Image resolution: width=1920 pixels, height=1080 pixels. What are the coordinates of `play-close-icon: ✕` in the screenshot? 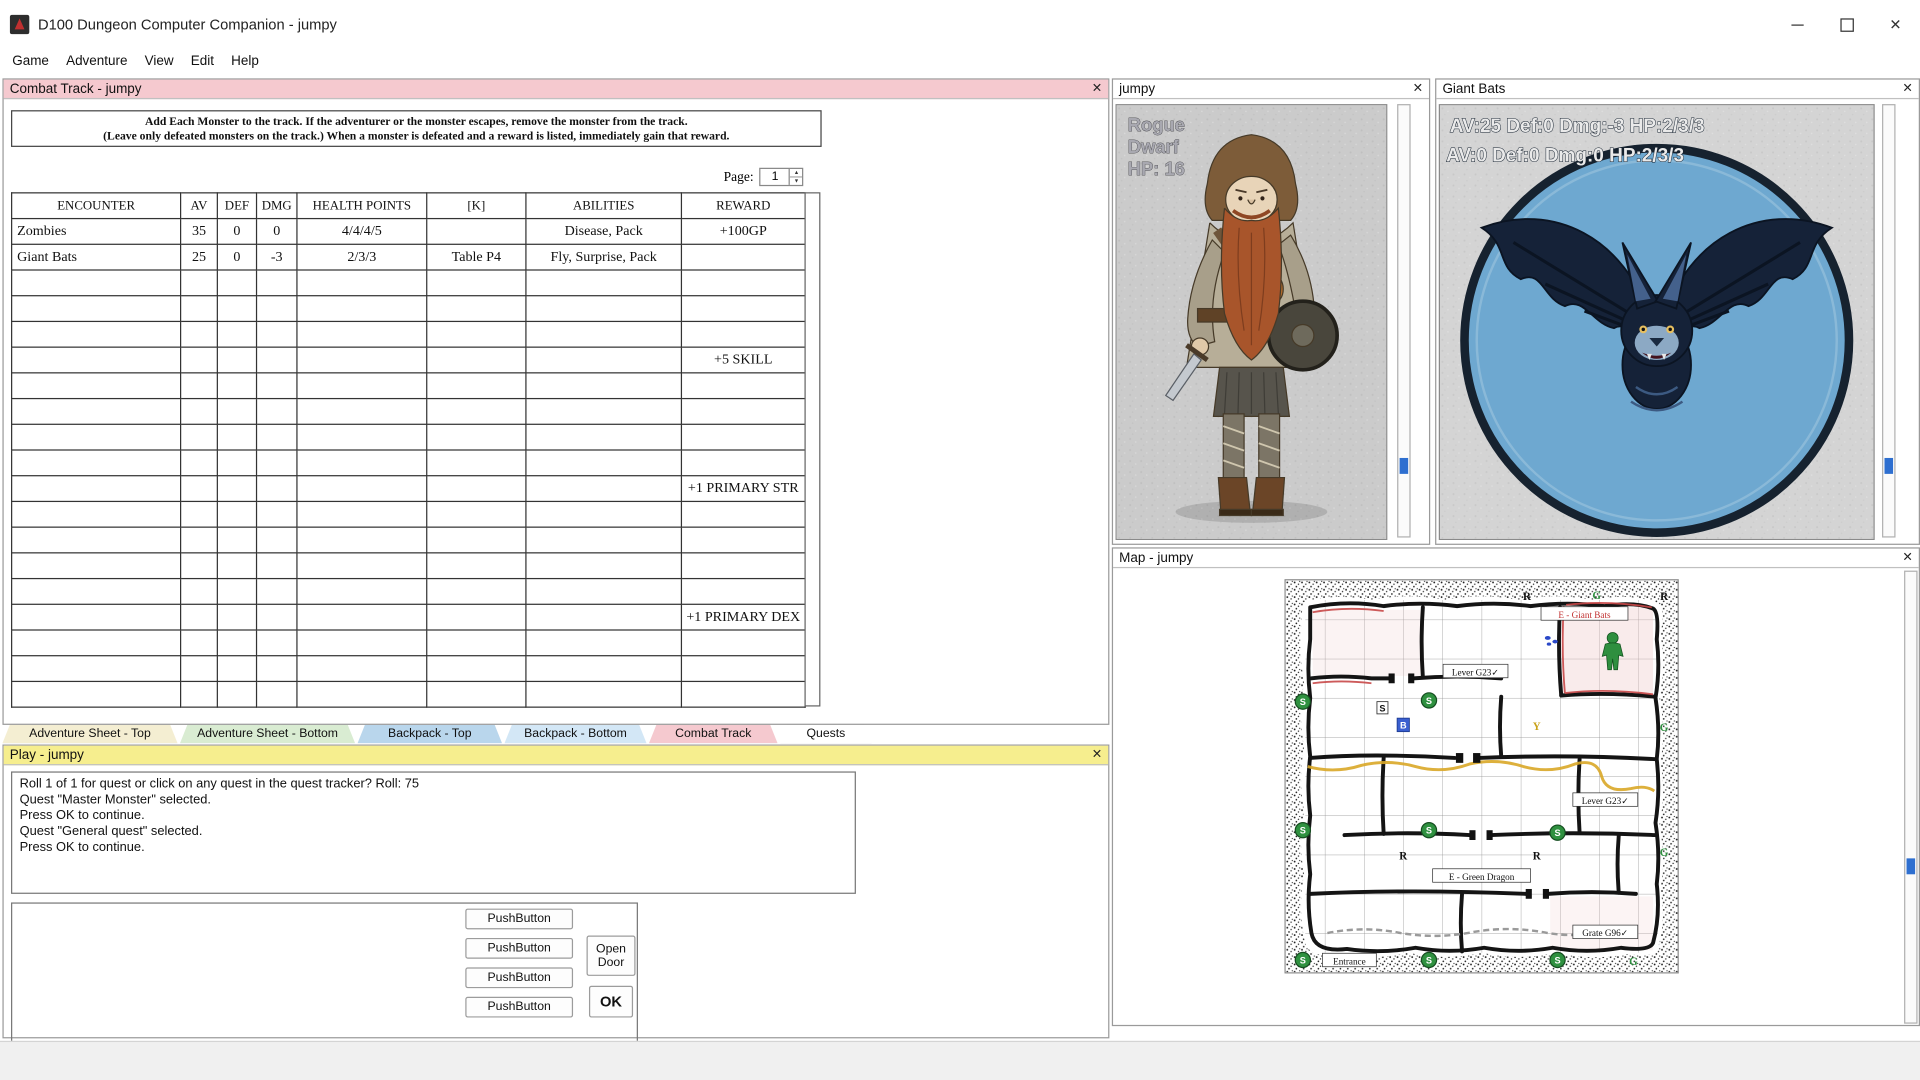 It's located at (1097, 754).